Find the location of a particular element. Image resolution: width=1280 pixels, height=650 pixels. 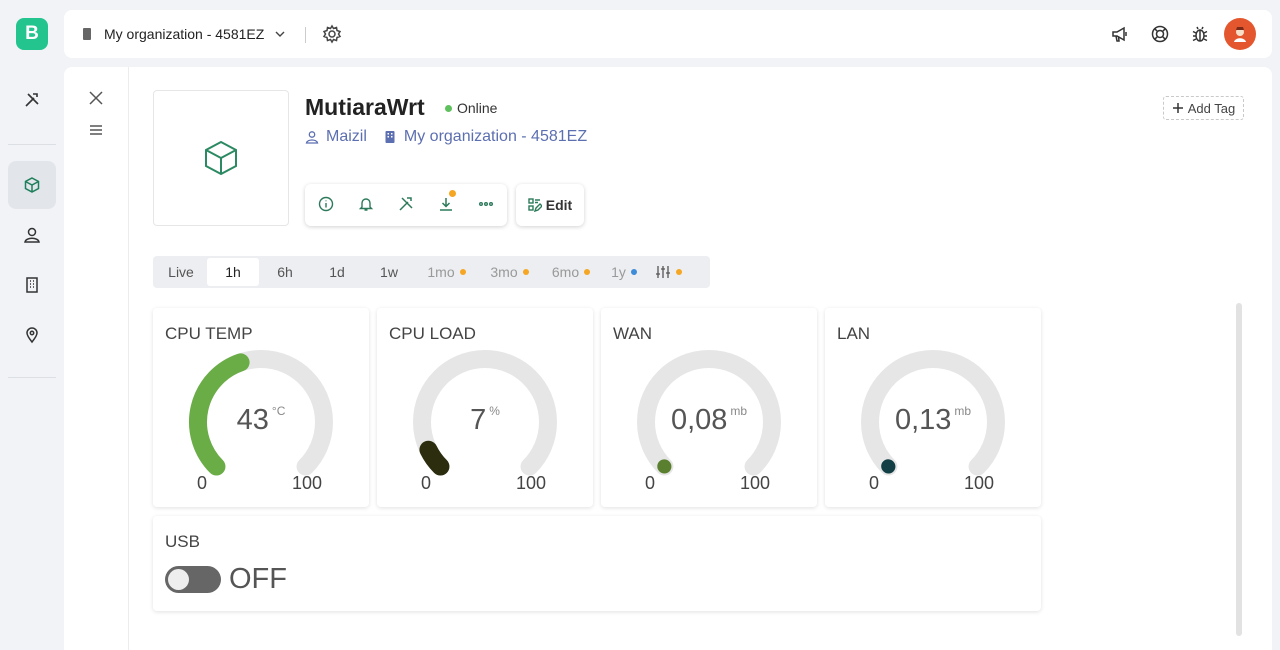

vertical-scrollbar is located at coordinates (1239, 469).